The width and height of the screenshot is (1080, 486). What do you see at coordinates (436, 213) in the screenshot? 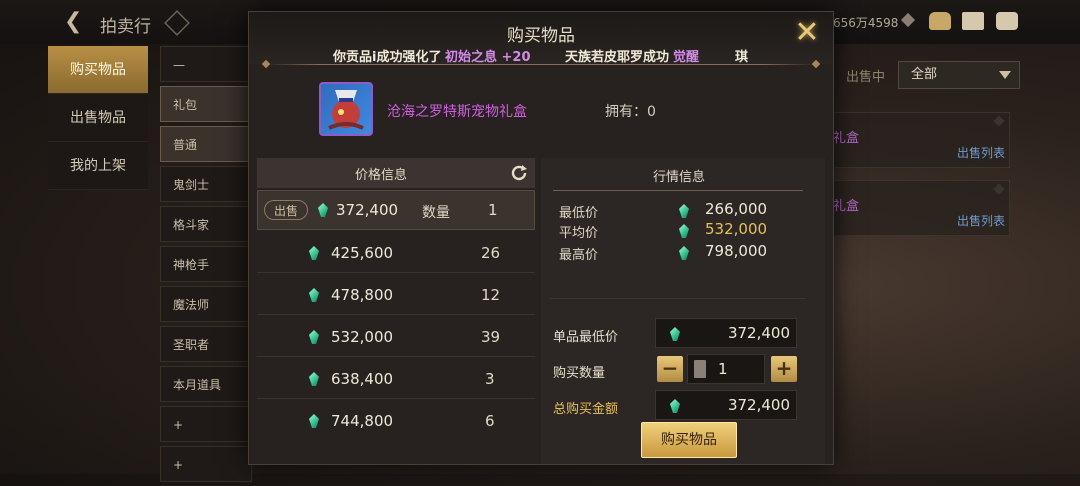
I see `quantity-label: 数量` at bounding box center [436, 213].